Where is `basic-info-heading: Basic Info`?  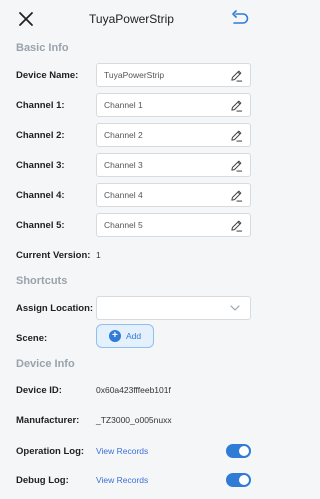 basic-info-heading: Basic Info is located at coordinates (42, 48).